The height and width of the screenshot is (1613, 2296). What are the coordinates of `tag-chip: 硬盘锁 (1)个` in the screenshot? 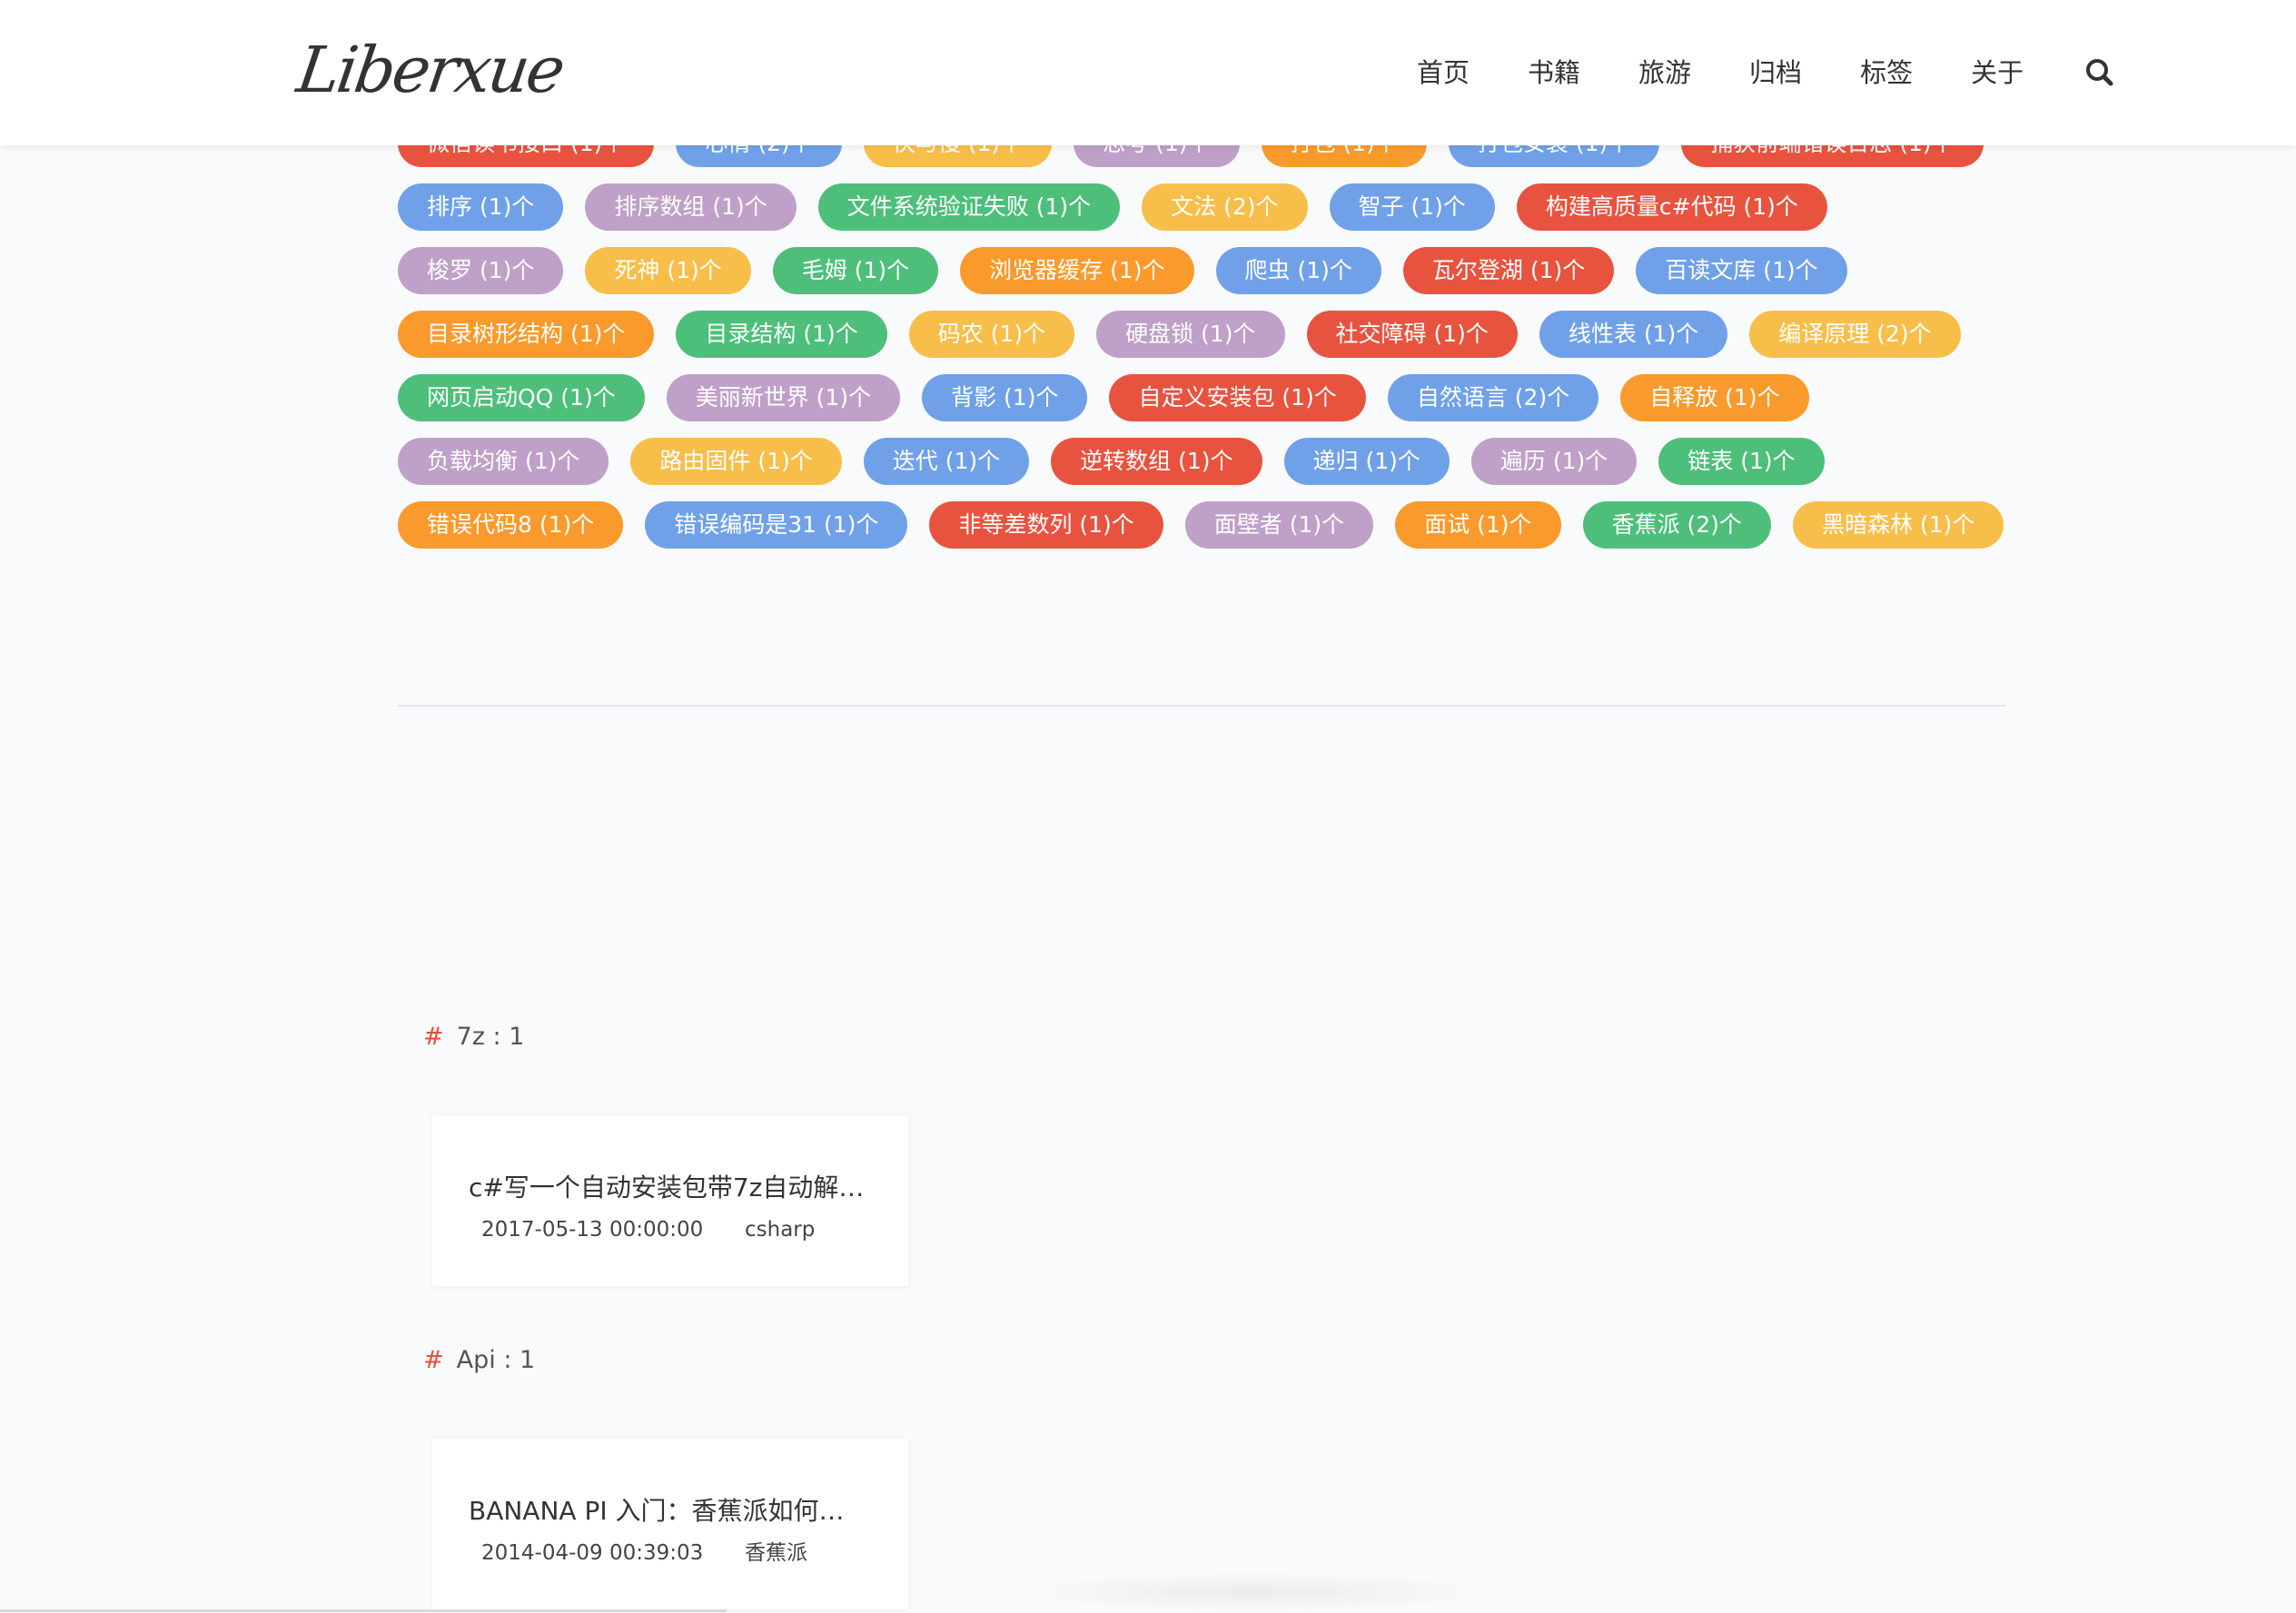 It's located at (1190, 334).